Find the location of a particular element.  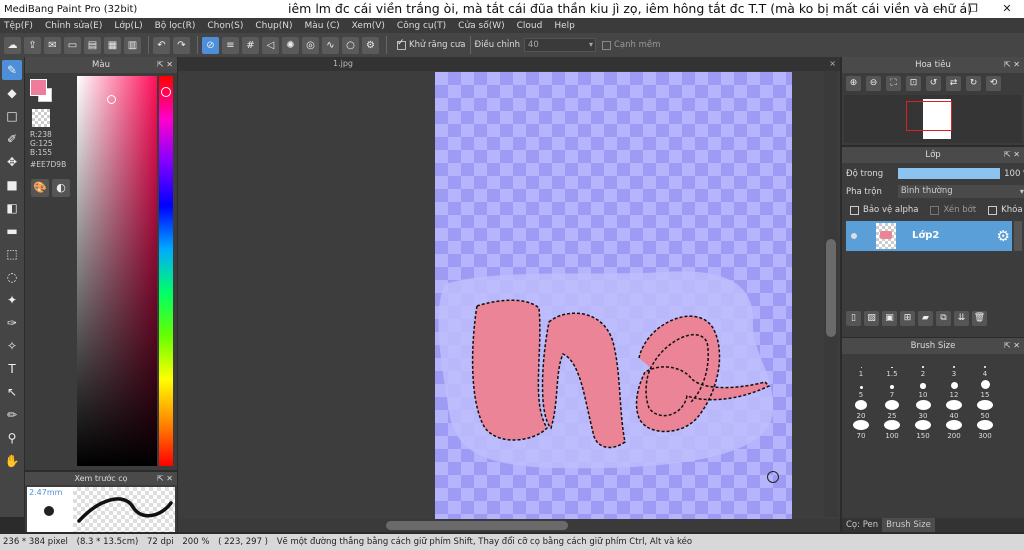

chat-icon: ✉ is located at coordinates (52, 45).